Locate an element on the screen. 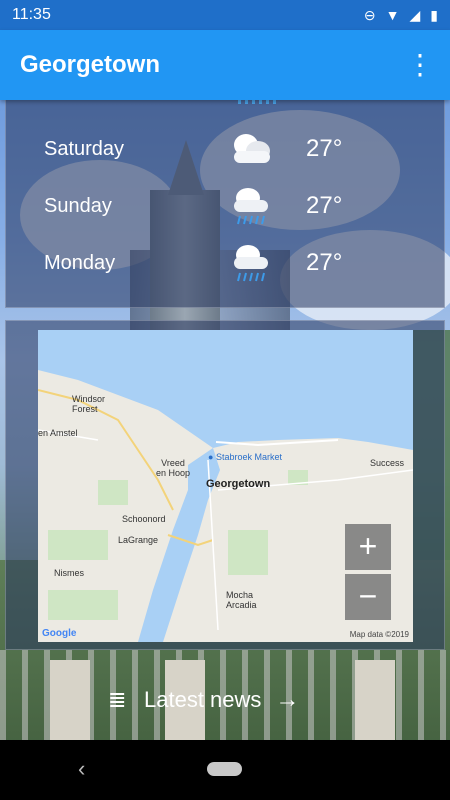 The width and height of the screenshot is (450, 800). latest-news-label: Latest news is located at coordinates (203, 699).